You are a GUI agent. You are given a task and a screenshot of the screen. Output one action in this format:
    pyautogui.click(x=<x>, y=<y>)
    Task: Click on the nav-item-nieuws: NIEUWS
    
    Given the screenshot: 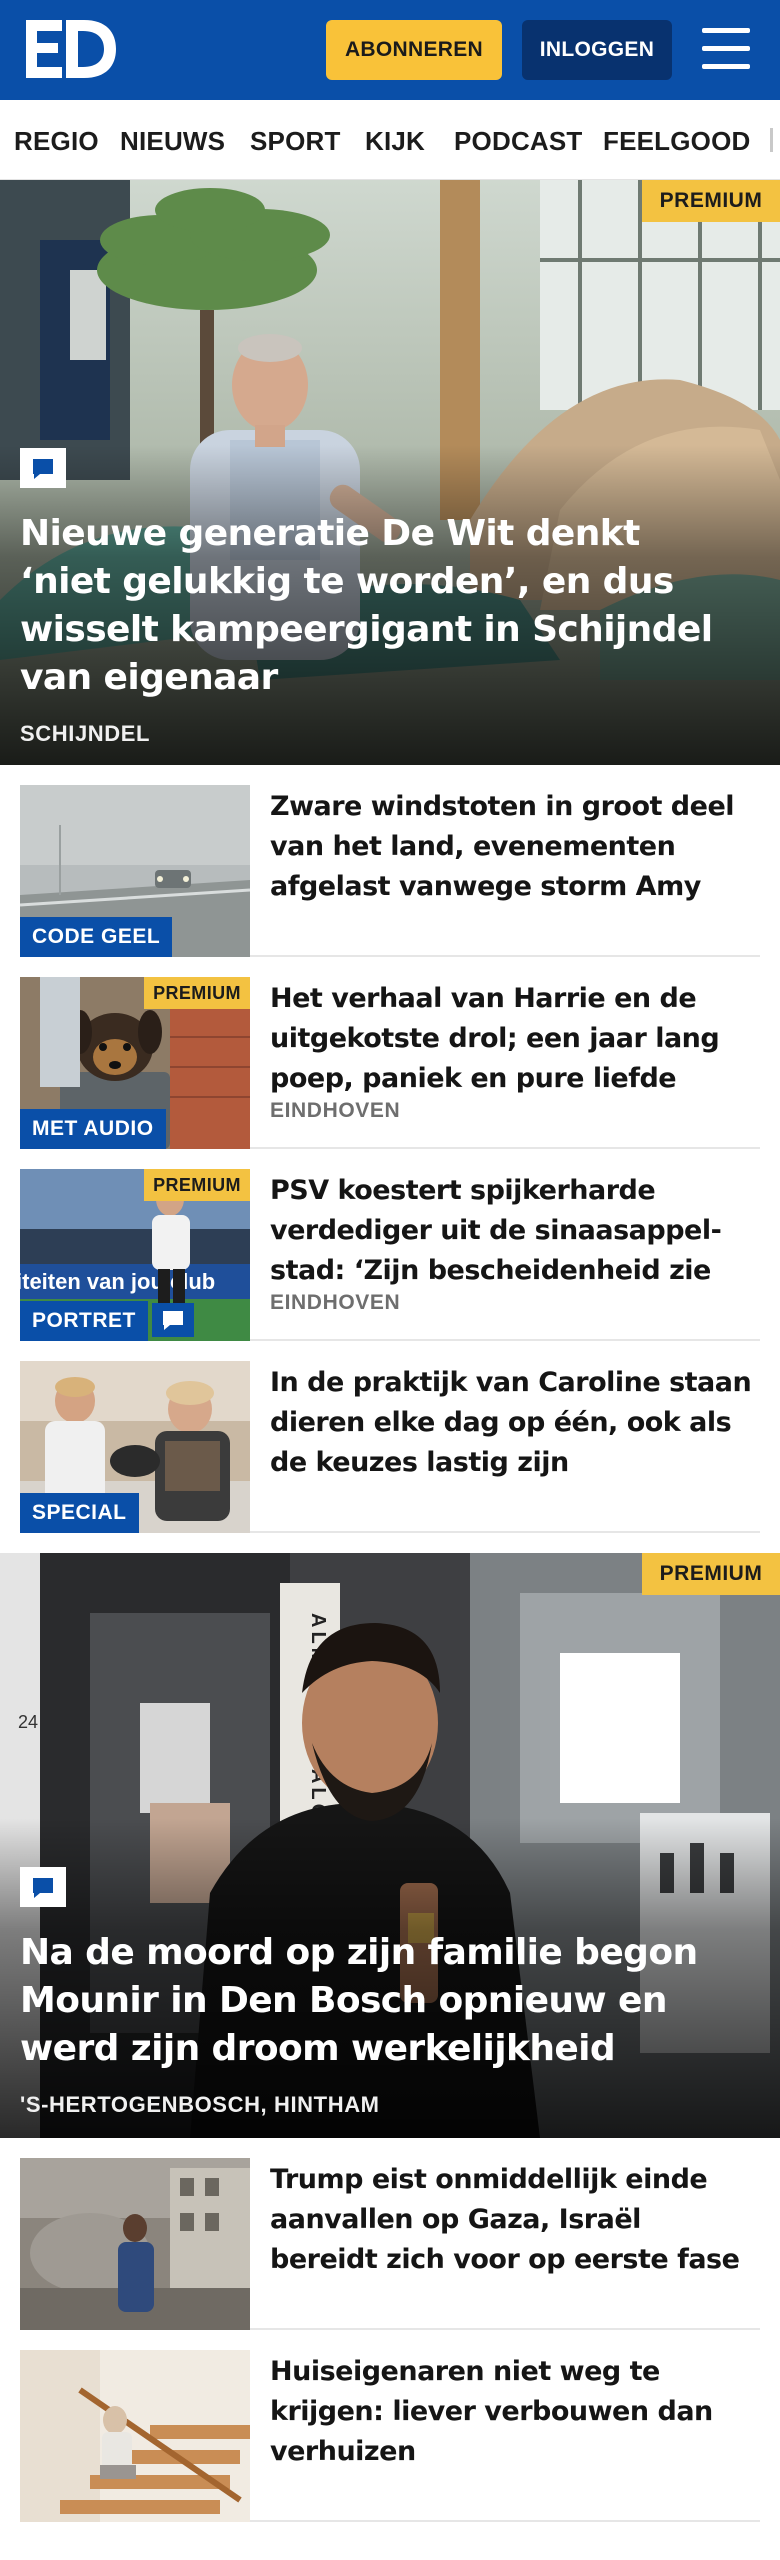 What is the action you would take?
    pyautogui.click(x=172, y=141)
    